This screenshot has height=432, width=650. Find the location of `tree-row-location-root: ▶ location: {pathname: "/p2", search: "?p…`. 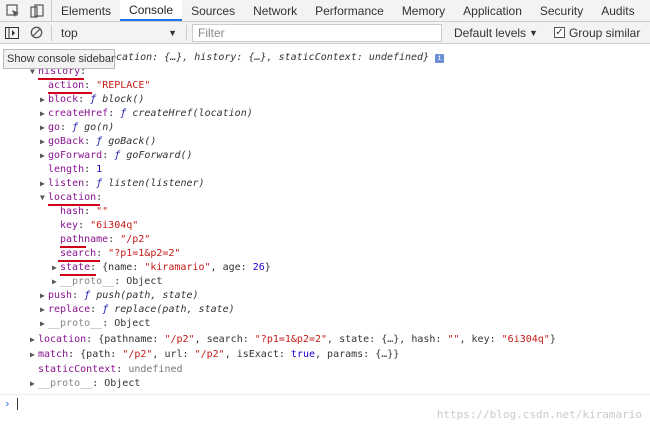

tree-row-location-root: ▶ location: {pathname: "/p2", search: "?p… is located at coordinates (293, 340).